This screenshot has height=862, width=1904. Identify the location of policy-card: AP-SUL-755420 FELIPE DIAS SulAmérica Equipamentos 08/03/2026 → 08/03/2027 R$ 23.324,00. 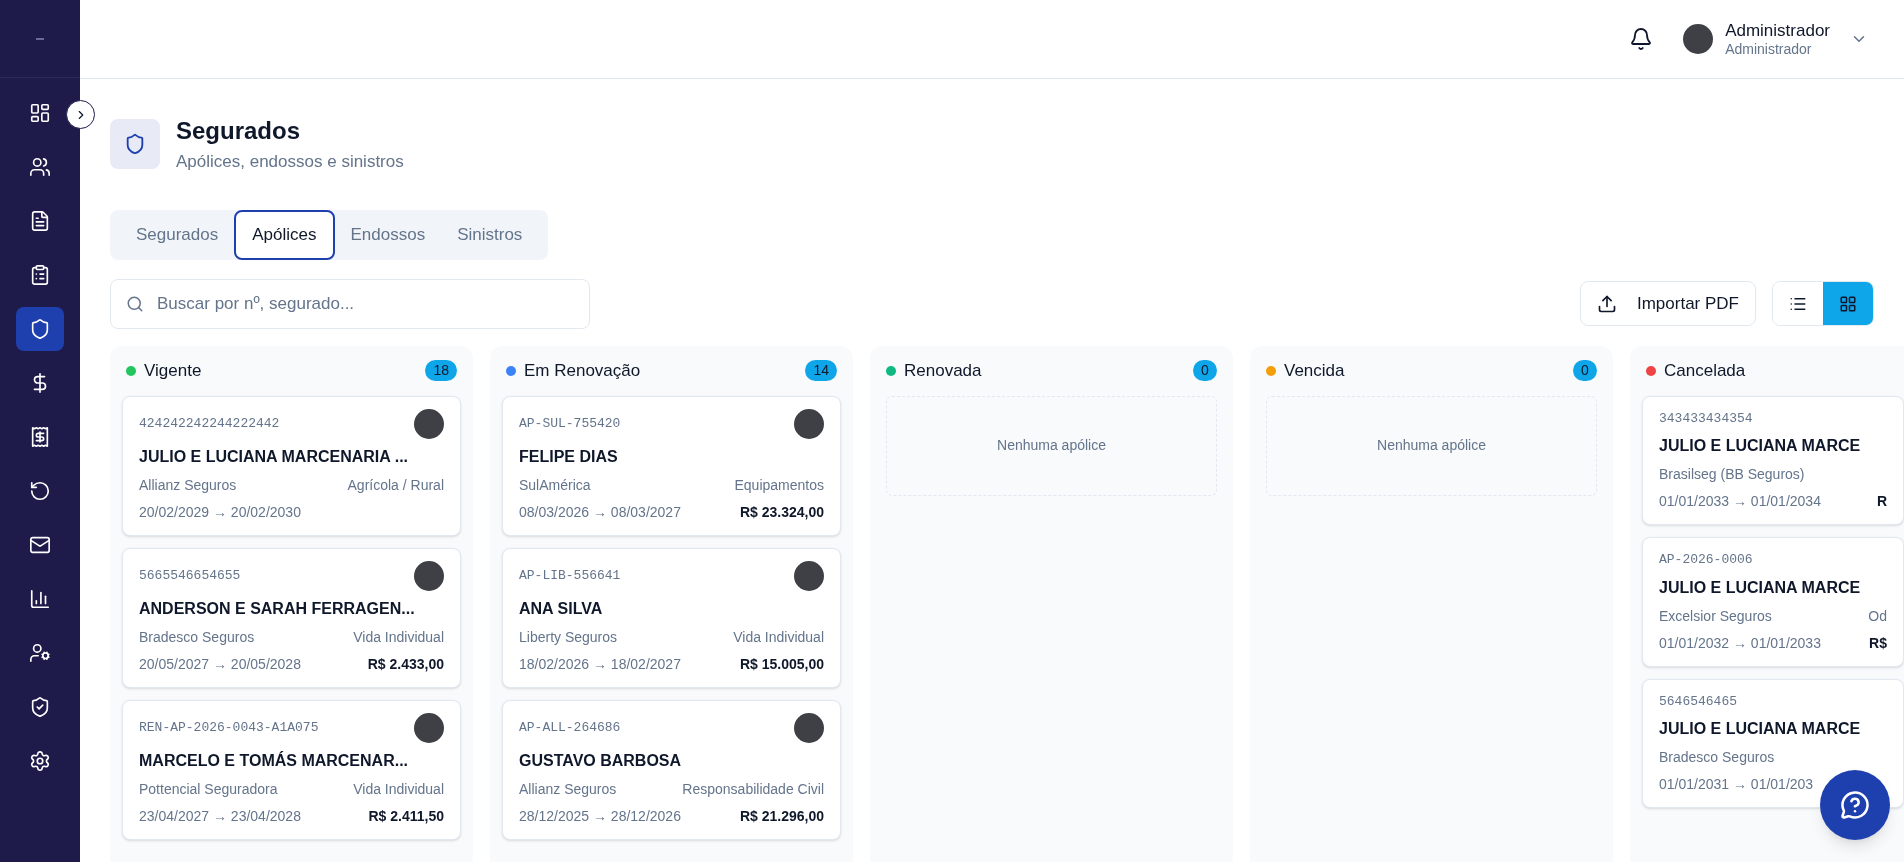
(671, 465).